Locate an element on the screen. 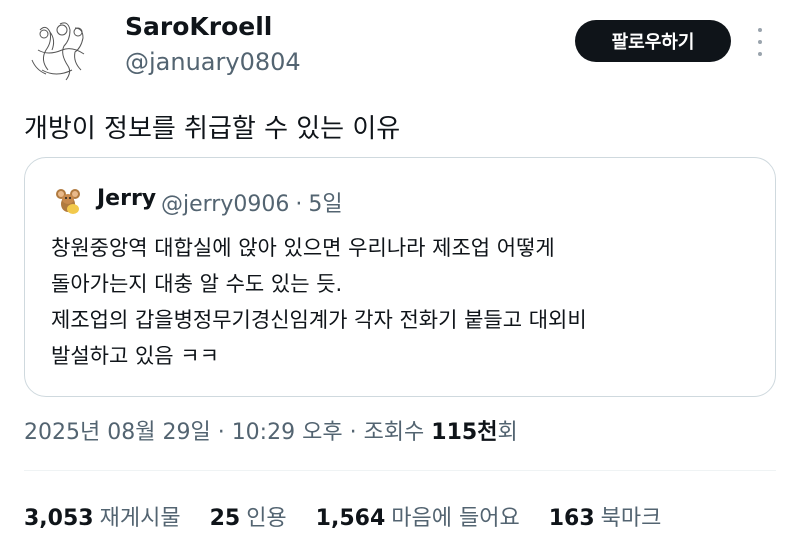 This screenshot has height=546, width=800. quoted-line: 발설하고 있음 ㅋㅋ is located at coordinates (135, 356).